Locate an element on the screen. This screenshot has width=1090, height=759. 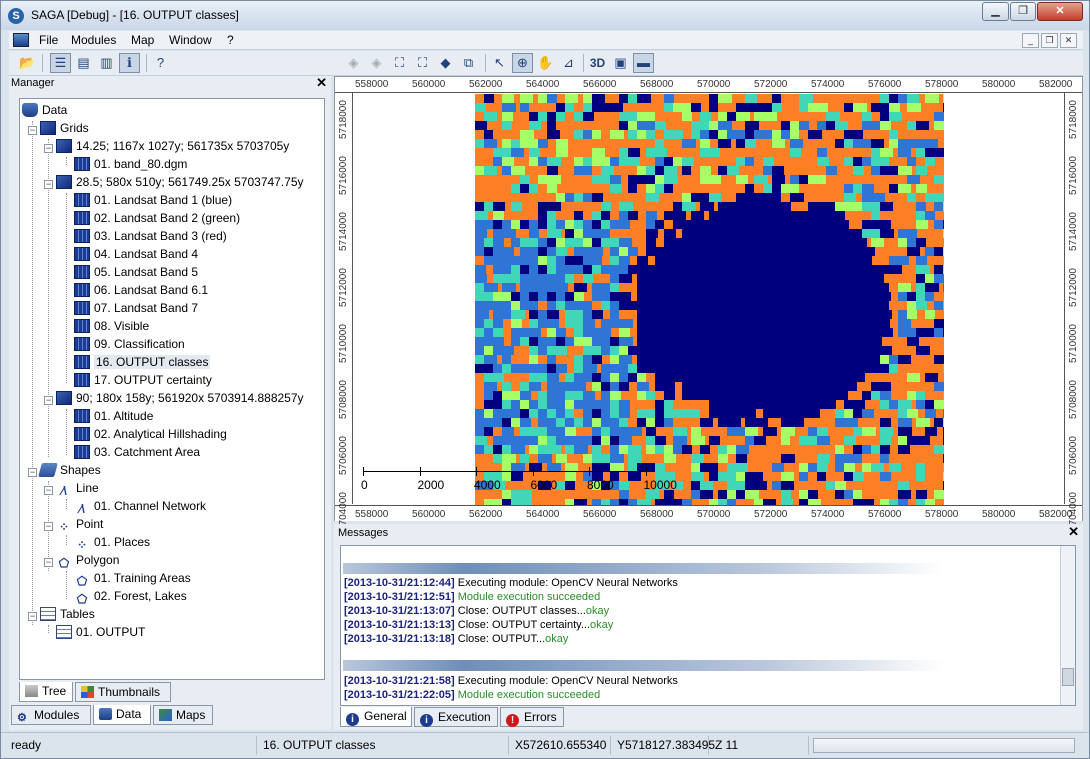
ruler-x-tick: 566000 is located at coordinates (600, 514).